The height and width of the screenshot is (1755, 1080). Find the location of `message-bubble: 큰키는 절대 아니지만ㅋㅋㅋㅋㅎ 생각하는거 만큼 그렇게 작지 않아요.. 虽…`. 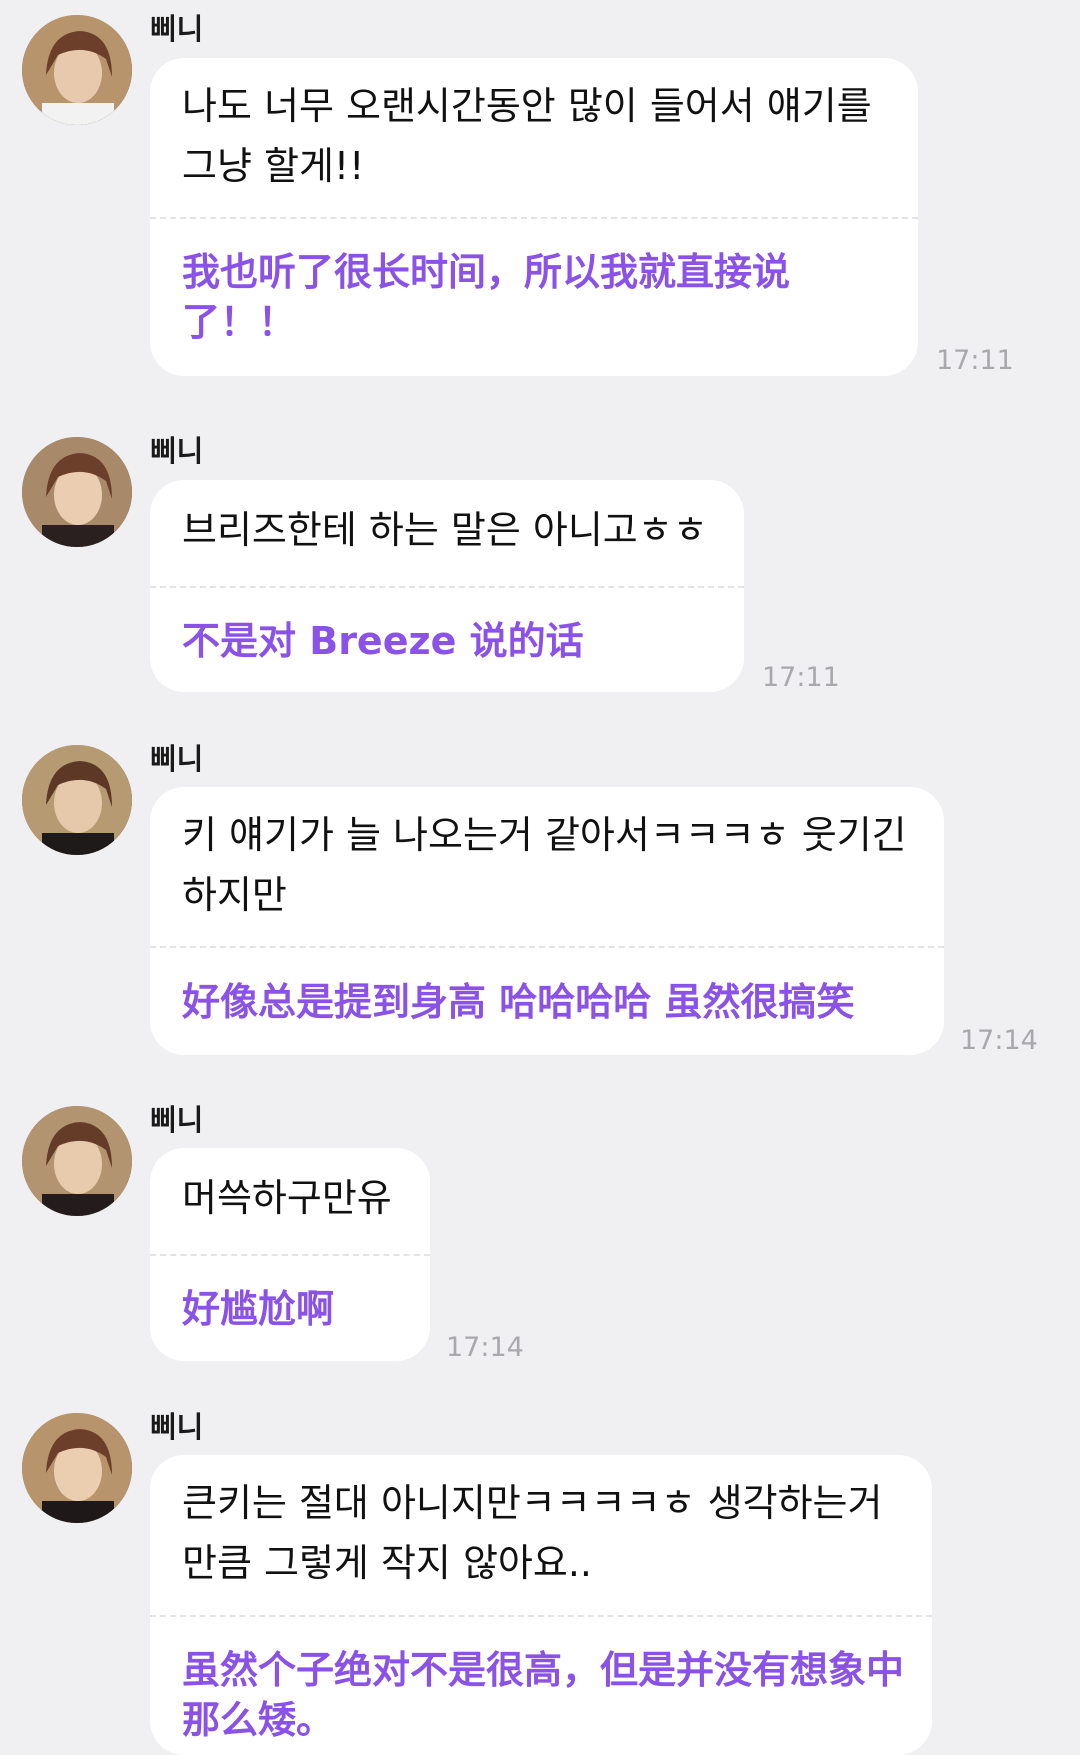

message-bubble: 큰키는 절대 아니지만ㅋㅋㅋㅋㅎ 생각하는거 만큼 그렇게 작지 않아요.. 虽… is located at coordinates (541, 1605).